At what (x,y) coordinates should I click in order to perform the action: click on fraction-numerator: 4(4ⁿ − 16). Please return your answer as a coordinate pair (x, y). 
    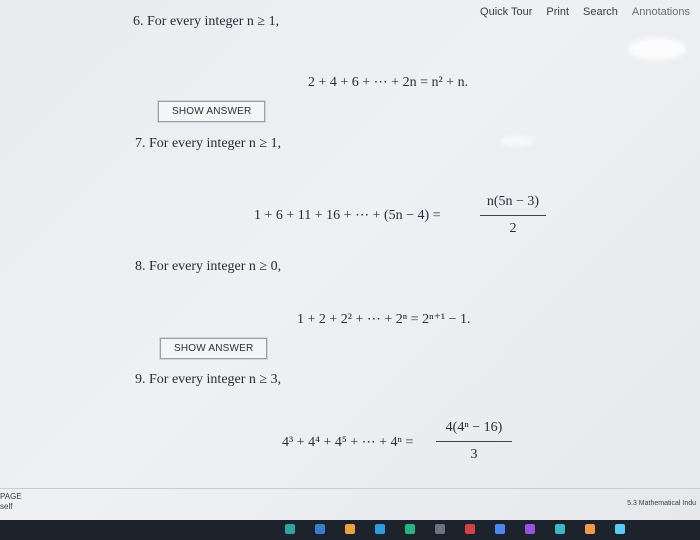
    Looking at the image, I should click on (474, 427).